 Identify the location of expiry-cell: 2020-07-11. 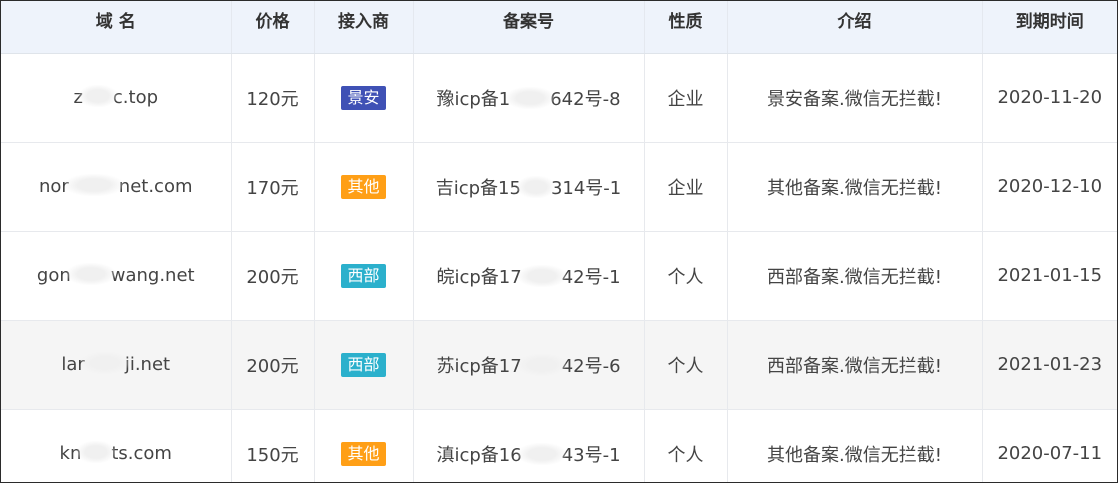
(1049, 445).